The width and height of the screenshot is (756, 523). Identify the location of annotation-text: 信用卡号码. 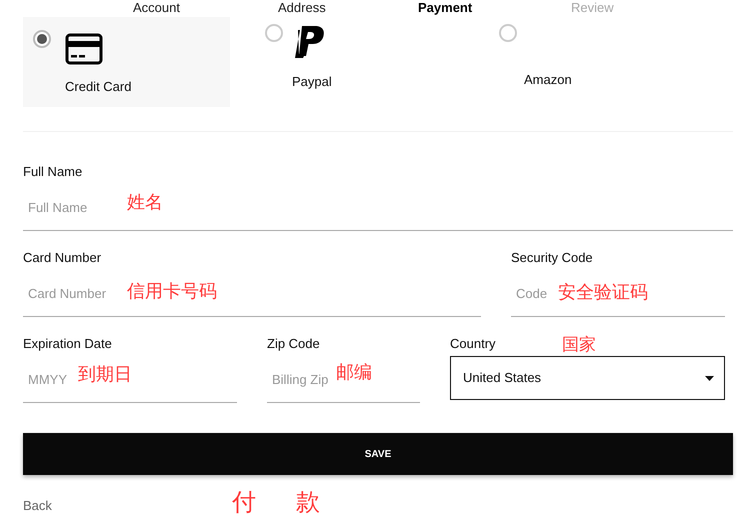
(172, 291).